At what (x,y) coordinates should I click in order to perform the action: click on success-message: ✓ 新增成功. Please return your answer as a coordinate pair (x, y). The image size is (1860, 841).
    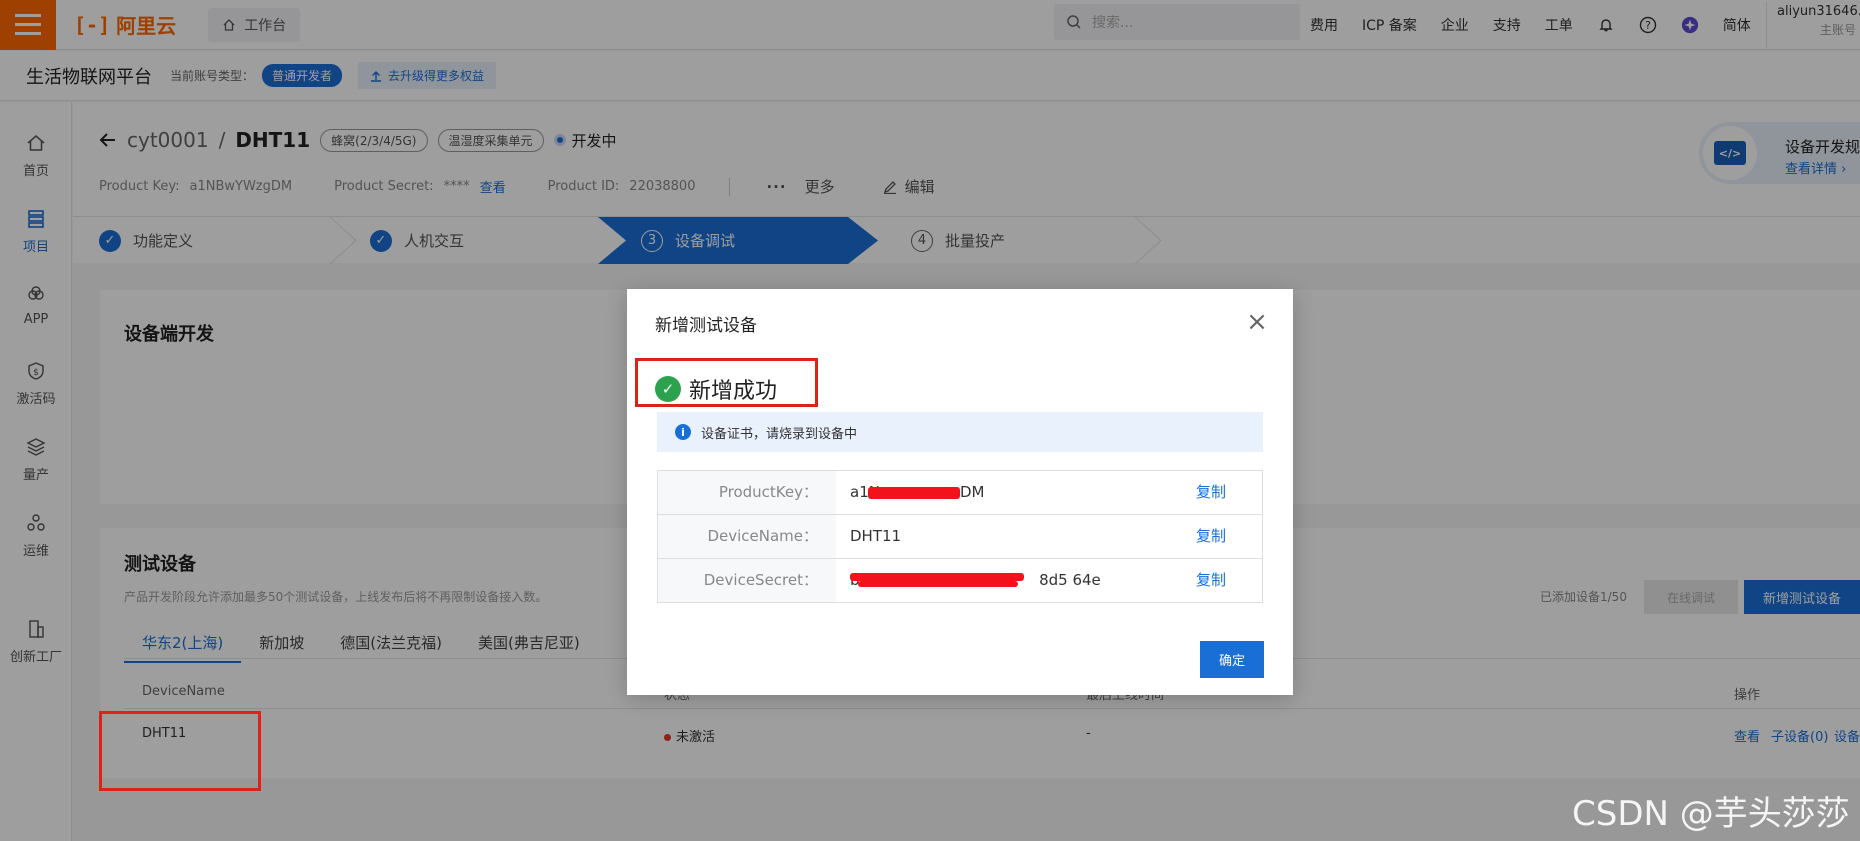
    Looking at the image, I should click on (716, 389).